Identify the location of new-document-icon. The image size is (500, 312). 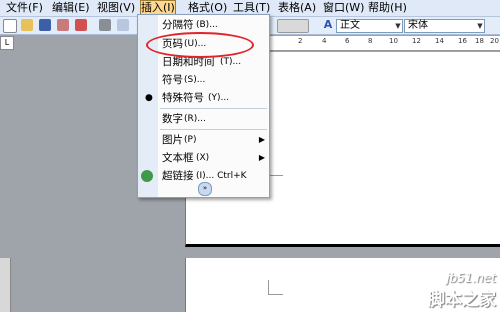
(10, 26).